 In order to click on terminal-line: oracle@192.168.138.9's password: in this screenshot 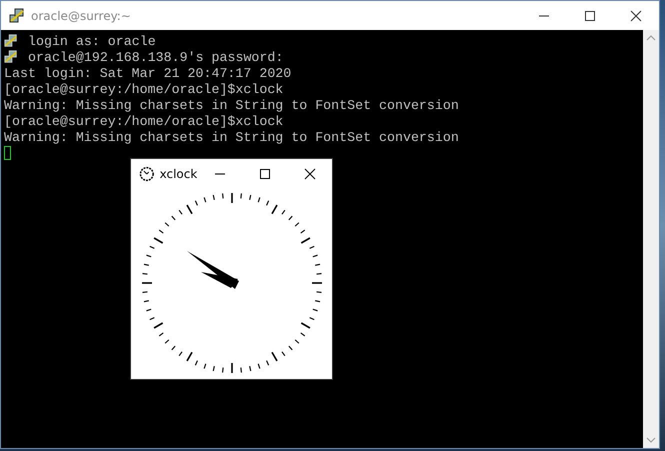, I will do `click(156, 57)`.